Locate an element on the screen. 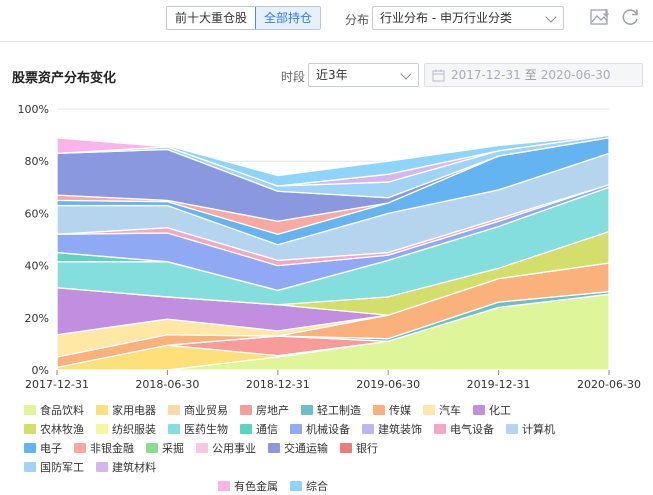  x-tick-label: 2017-12-31 is located at coordinates (57, 384).